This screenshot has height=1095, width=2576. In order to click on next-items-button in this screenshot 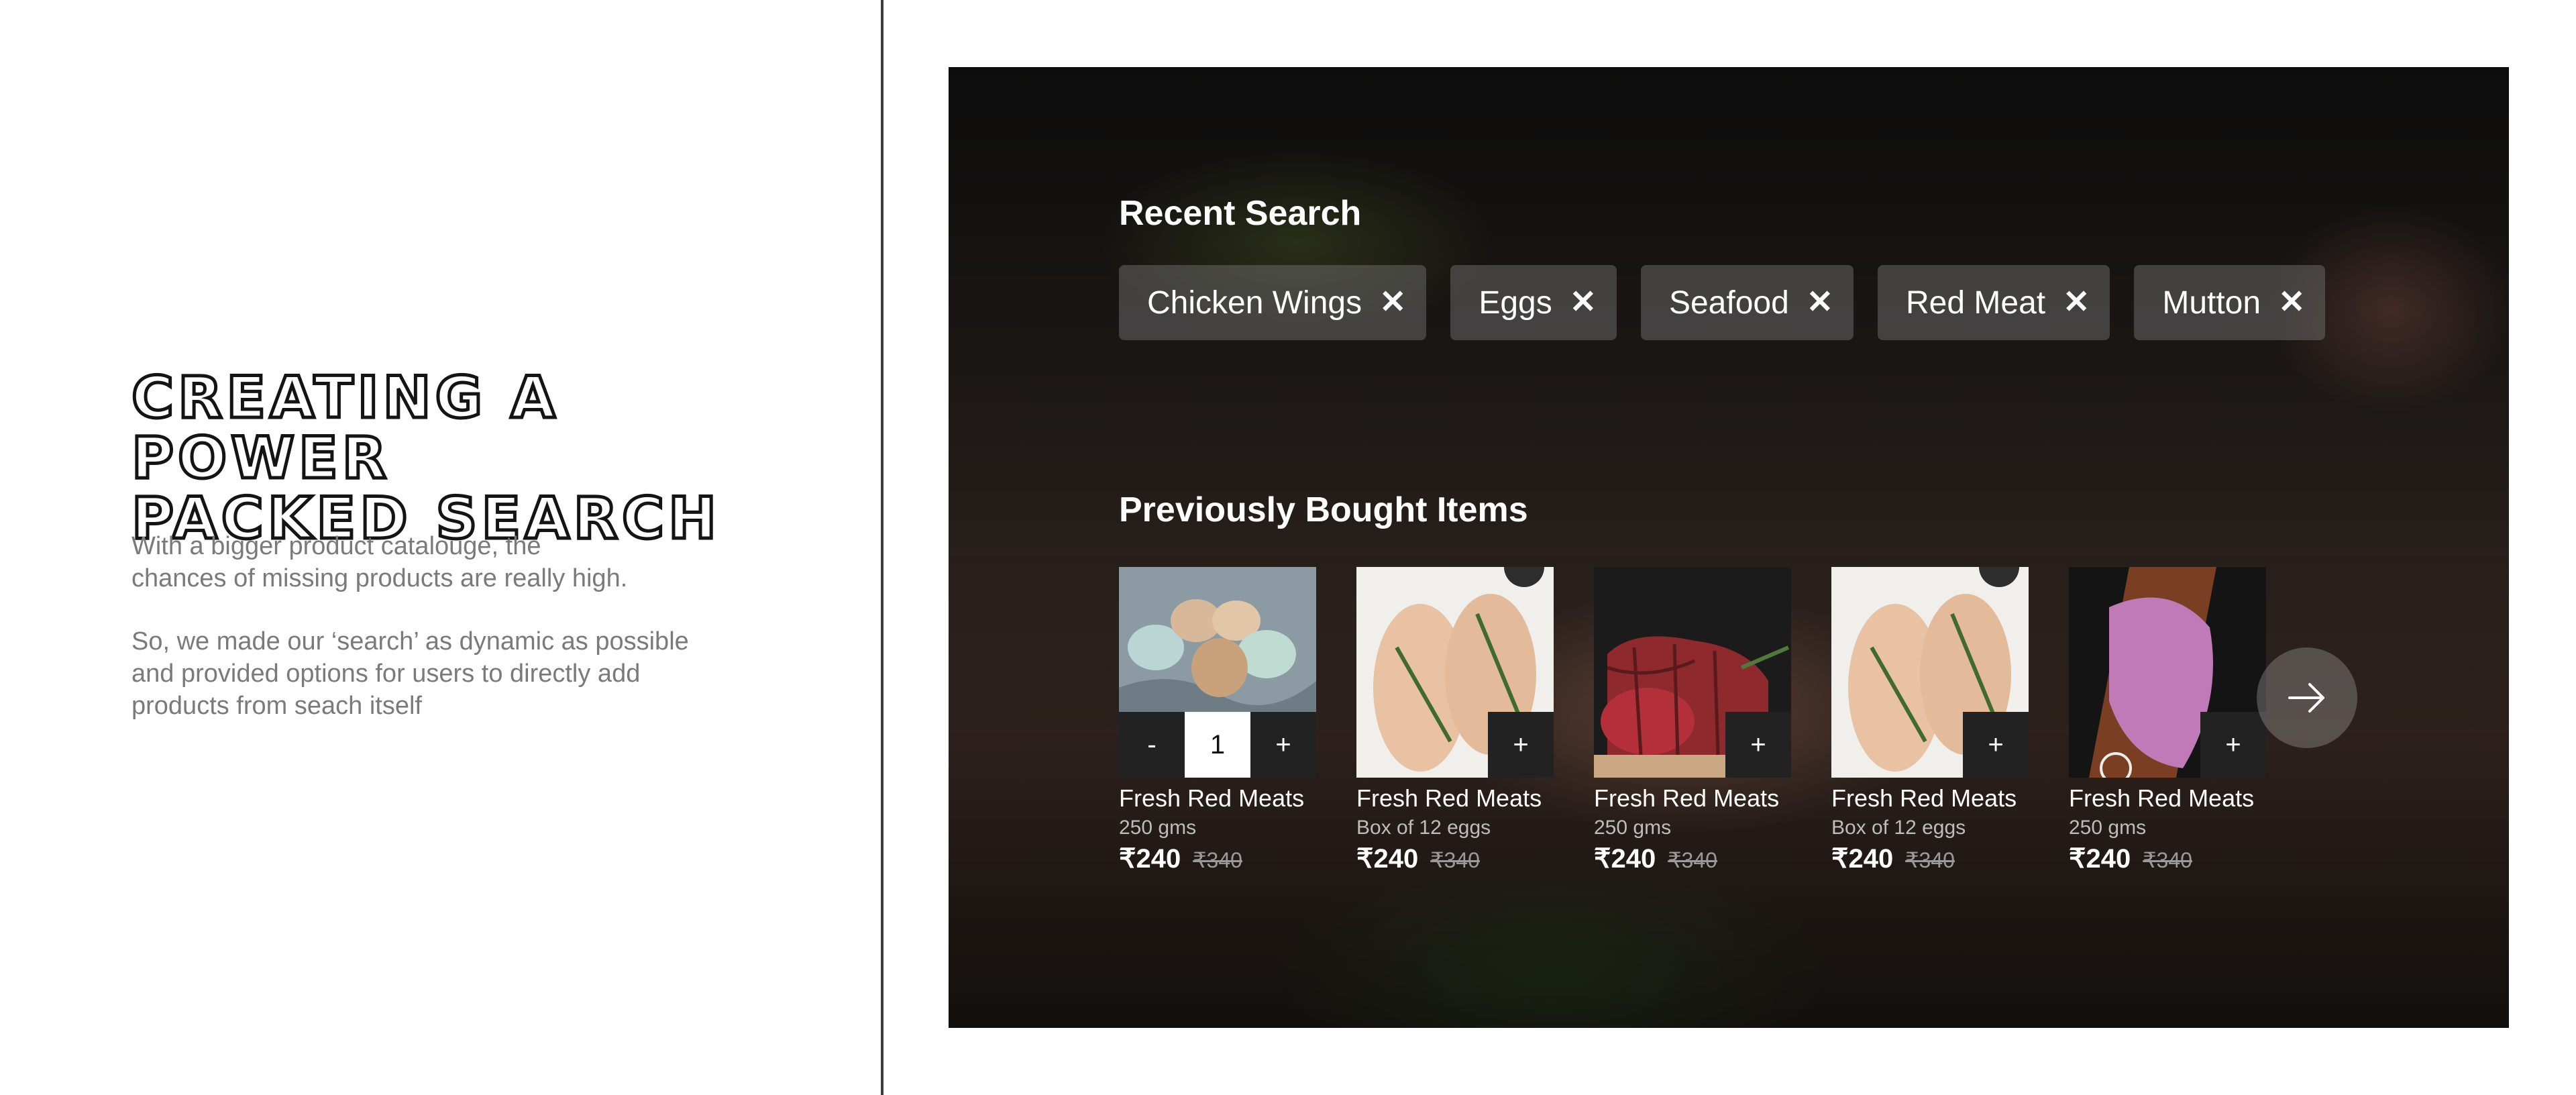, I will do `click(2307, 697)`.